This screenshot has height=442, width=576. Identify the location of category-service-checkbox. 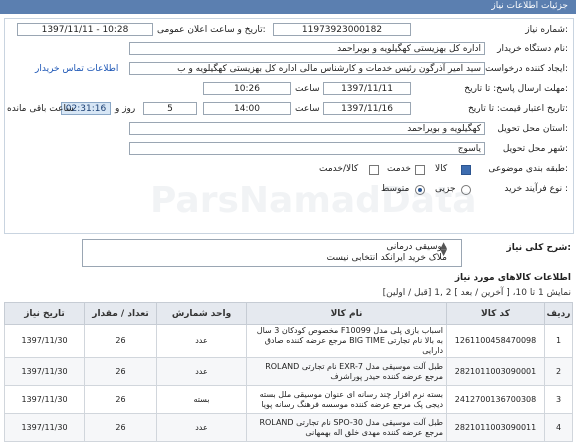
(420, 170).